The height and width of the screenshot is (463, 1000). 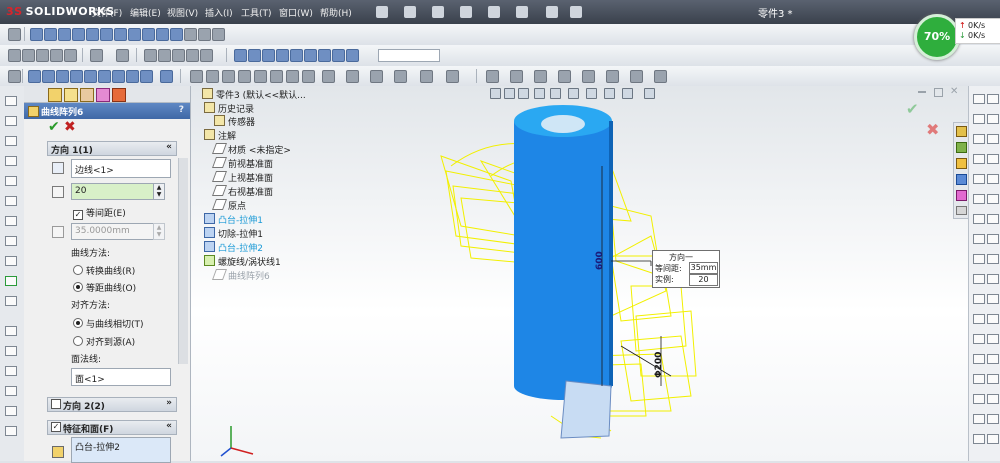 I want to click on face-normal-field: 面<1>, so click(x=121, y=377).